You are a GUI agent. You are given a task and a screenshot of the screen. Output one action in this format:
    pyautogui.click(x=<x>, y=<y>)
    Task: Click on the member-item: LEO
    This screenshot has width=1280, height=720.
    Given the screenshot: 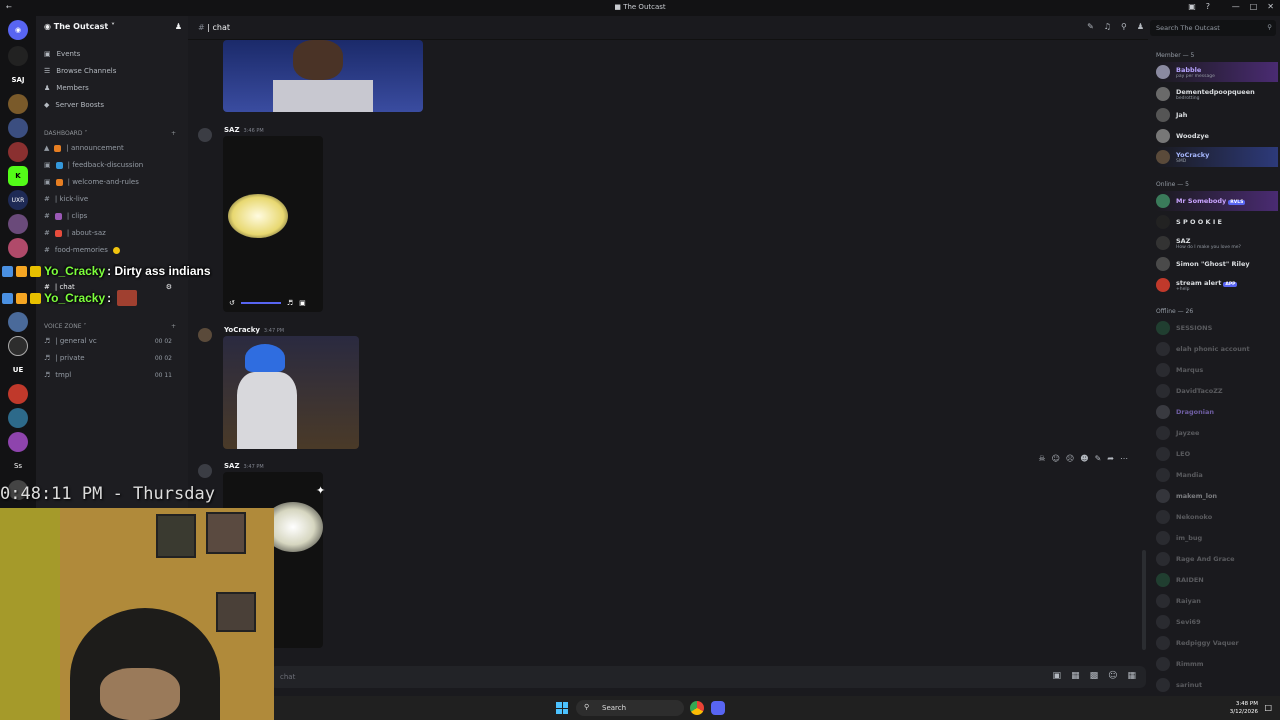 What is the action you would take?
    pyautogui.click(x=1217, y=454)
    